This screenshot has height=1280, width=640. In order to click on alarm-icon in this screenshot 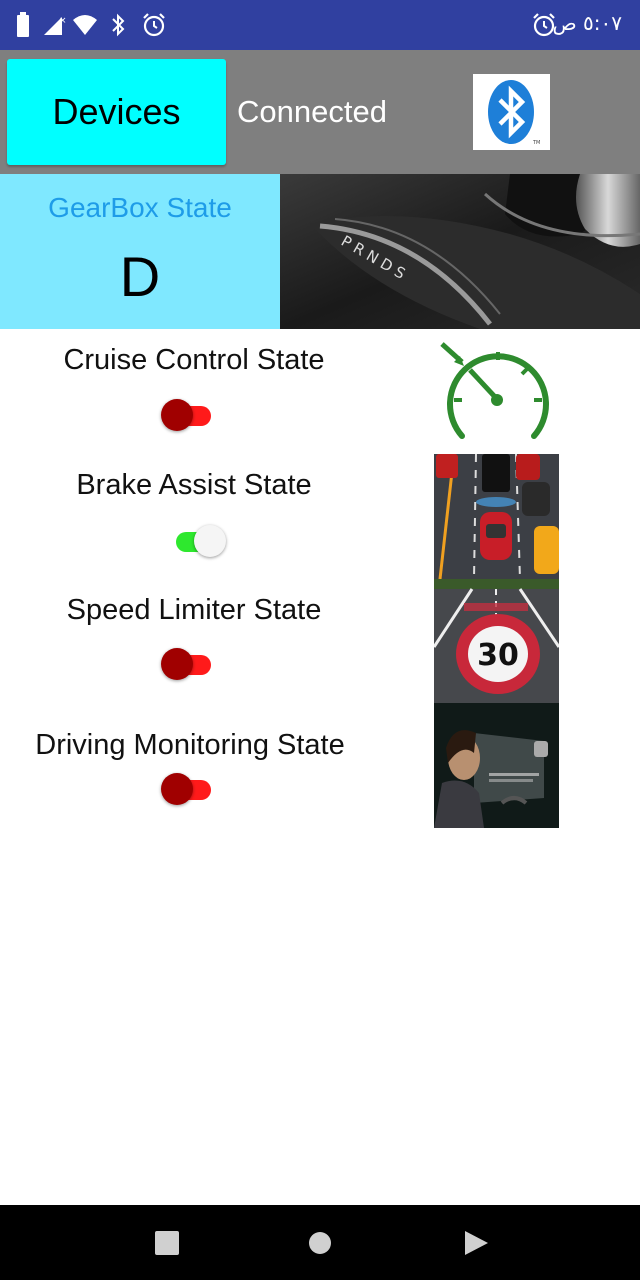, I will do `click(154, 25)`.